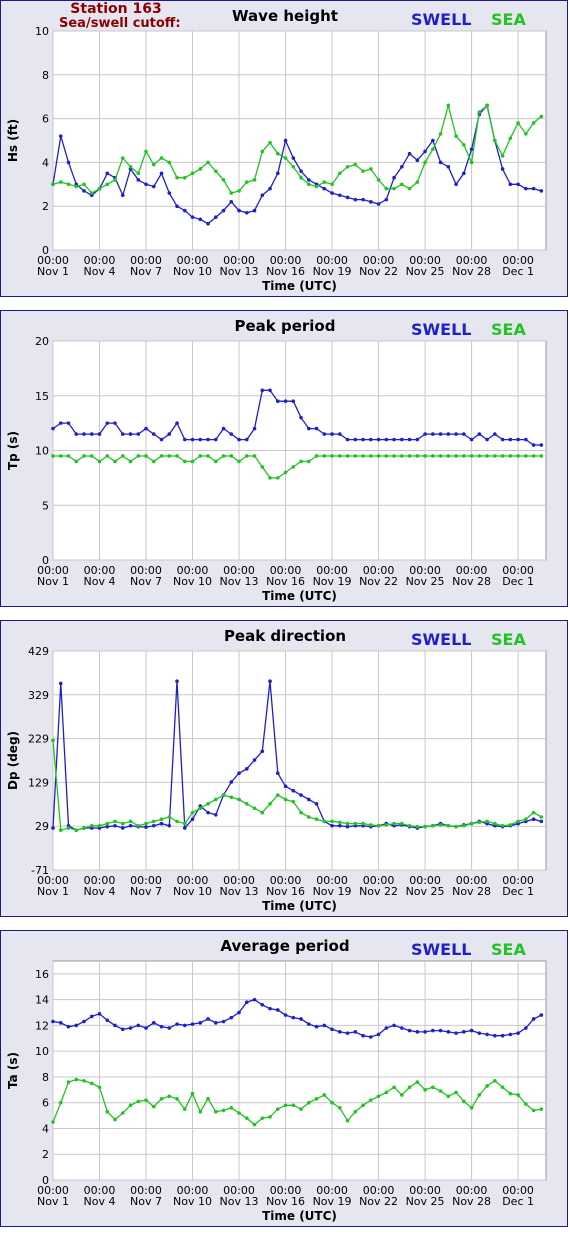  I want to click on x-tick-date: Dec 1, so click(518, 271).